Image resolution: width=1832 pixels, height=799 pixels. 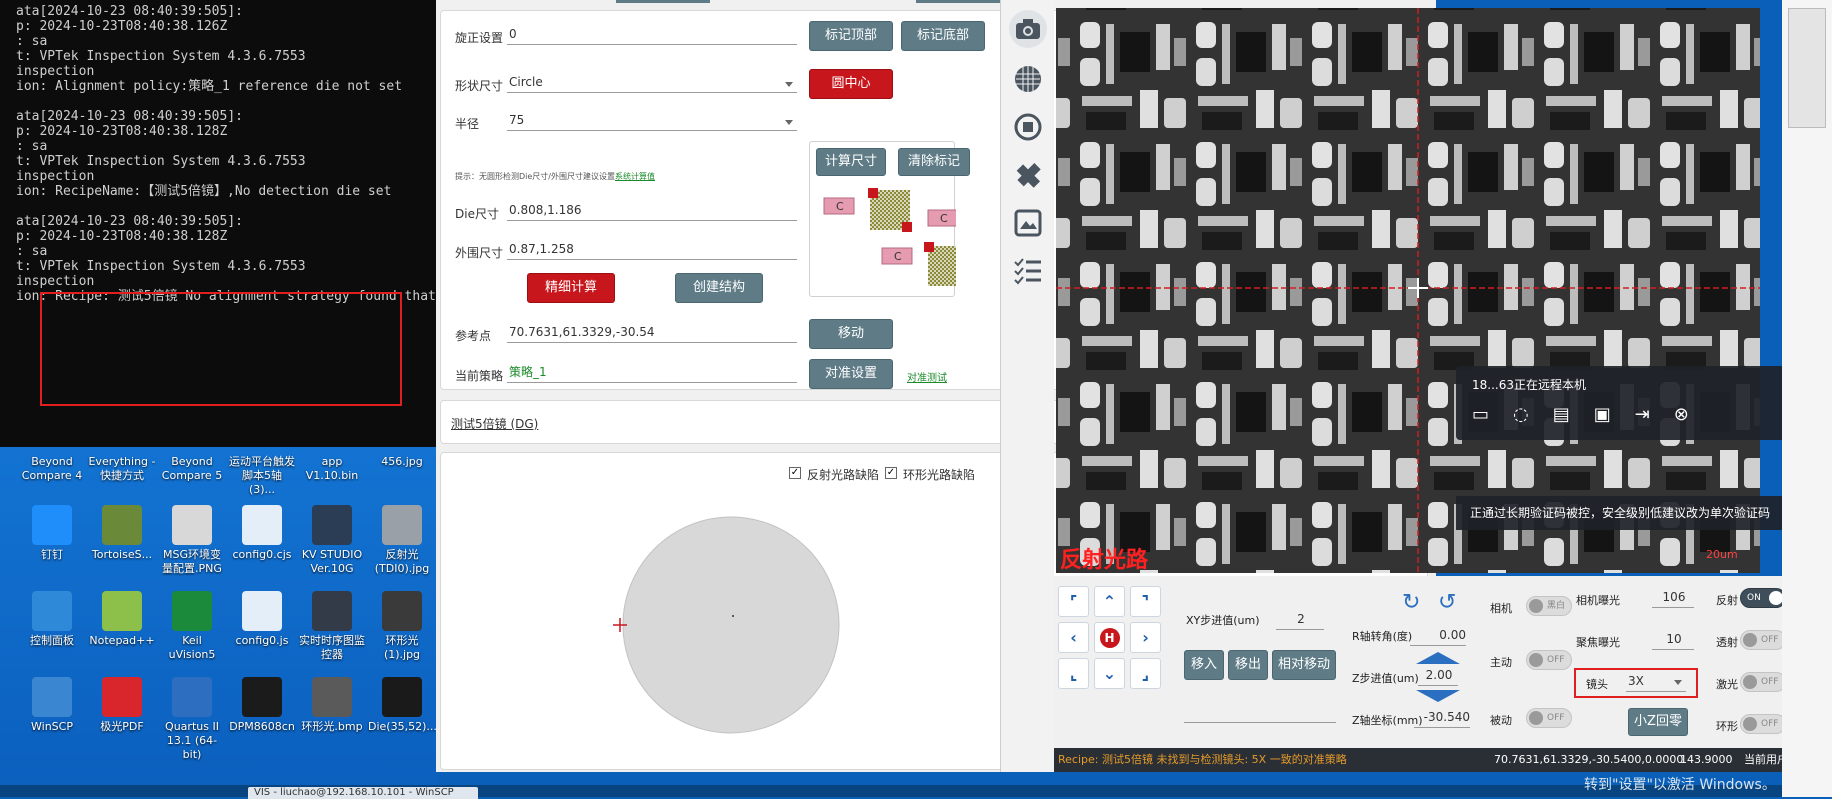 I want to click on move-upleft-button: ⌜, so click(x=1073, y=601).